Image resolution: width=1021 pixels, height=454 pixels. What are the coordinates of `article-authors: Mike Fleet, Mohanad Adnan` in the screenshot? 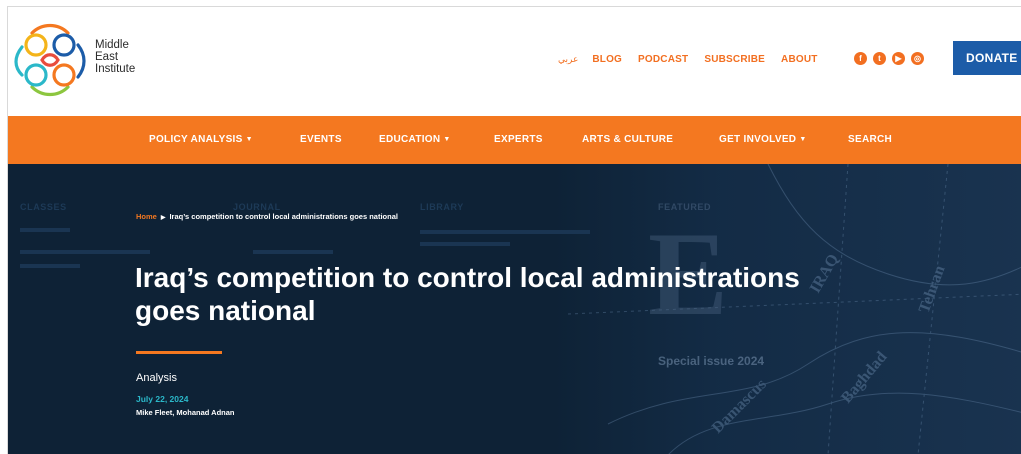 It's located at (185, 412).